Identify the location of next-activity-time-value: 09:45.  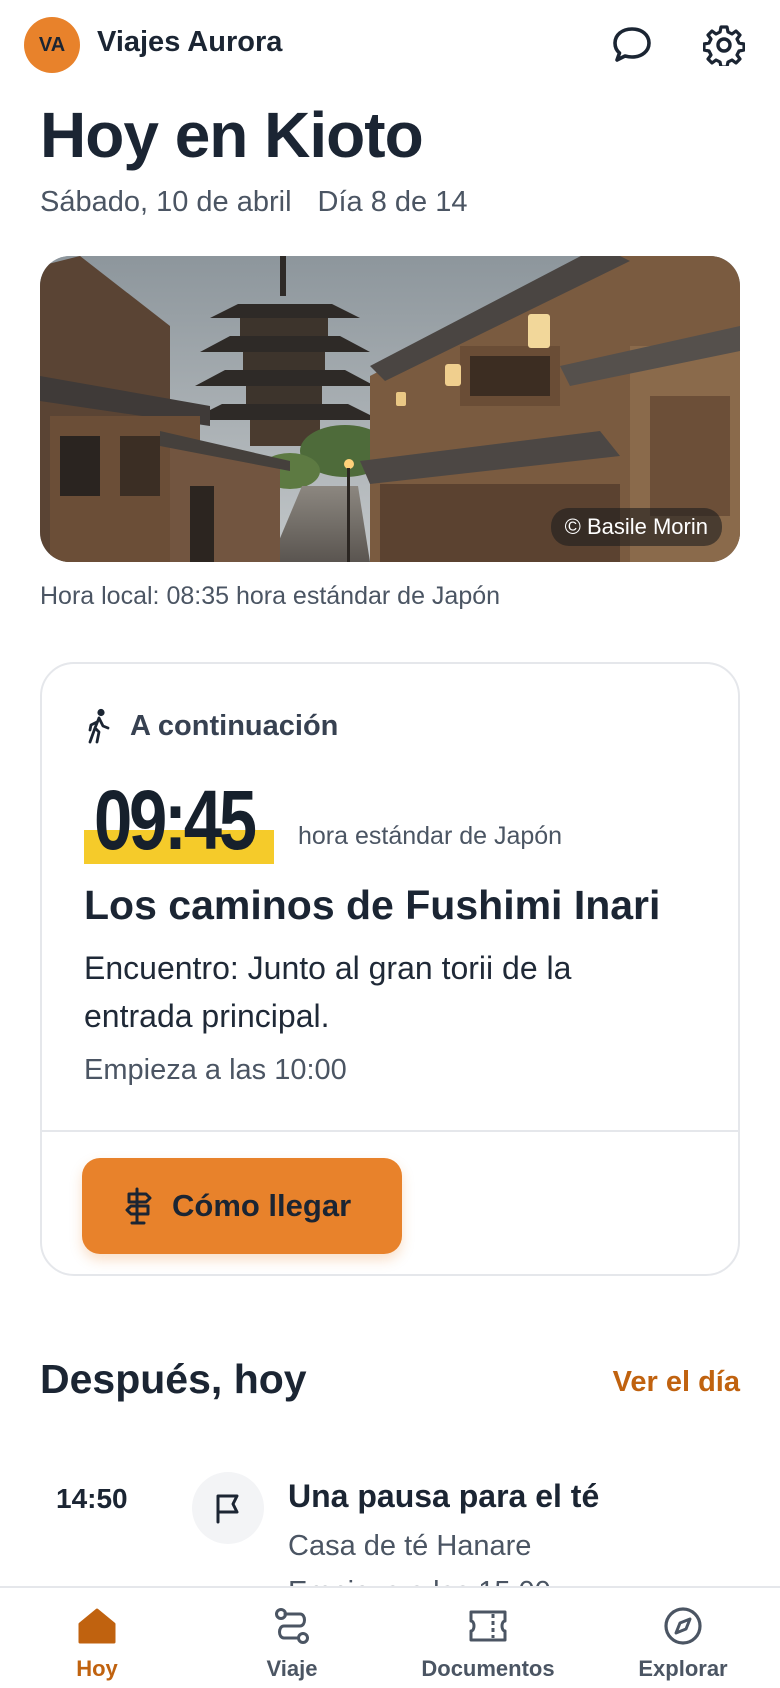
(175, 820).